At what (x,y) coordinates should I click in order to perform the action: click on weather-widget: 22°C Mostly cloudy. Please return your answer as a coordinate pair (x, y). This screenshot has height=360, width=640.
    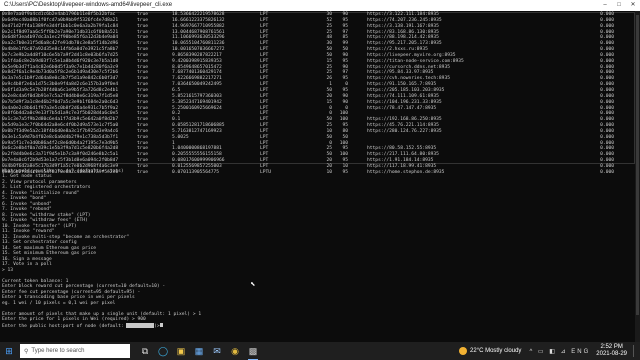
    Looking at the image, I should click on (490, 351).